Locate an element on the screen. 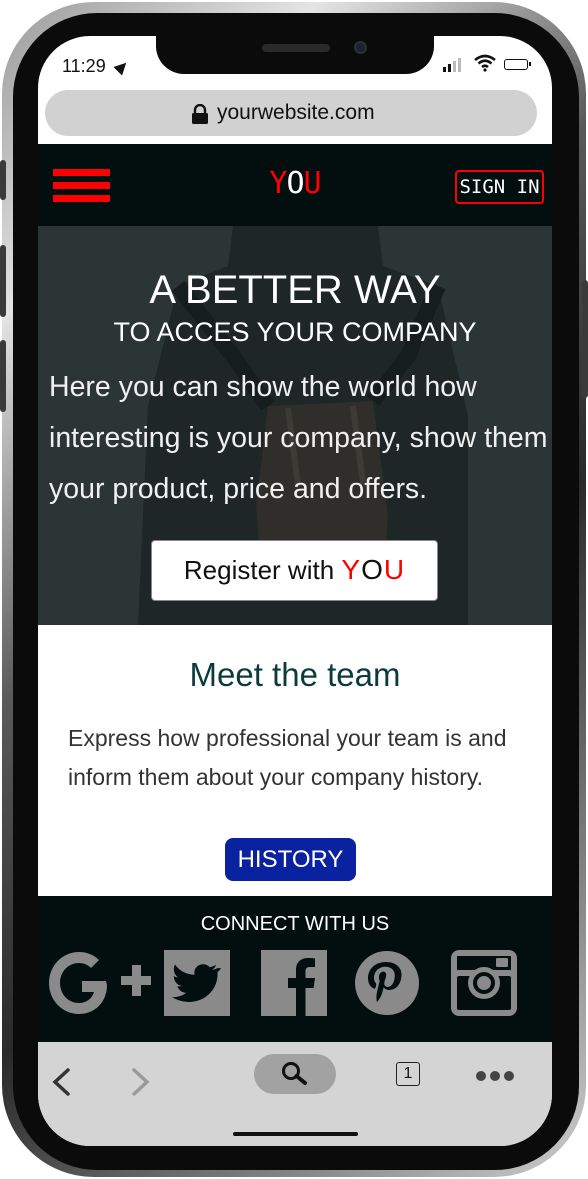  front-camera is located at coordinates (360, 47).